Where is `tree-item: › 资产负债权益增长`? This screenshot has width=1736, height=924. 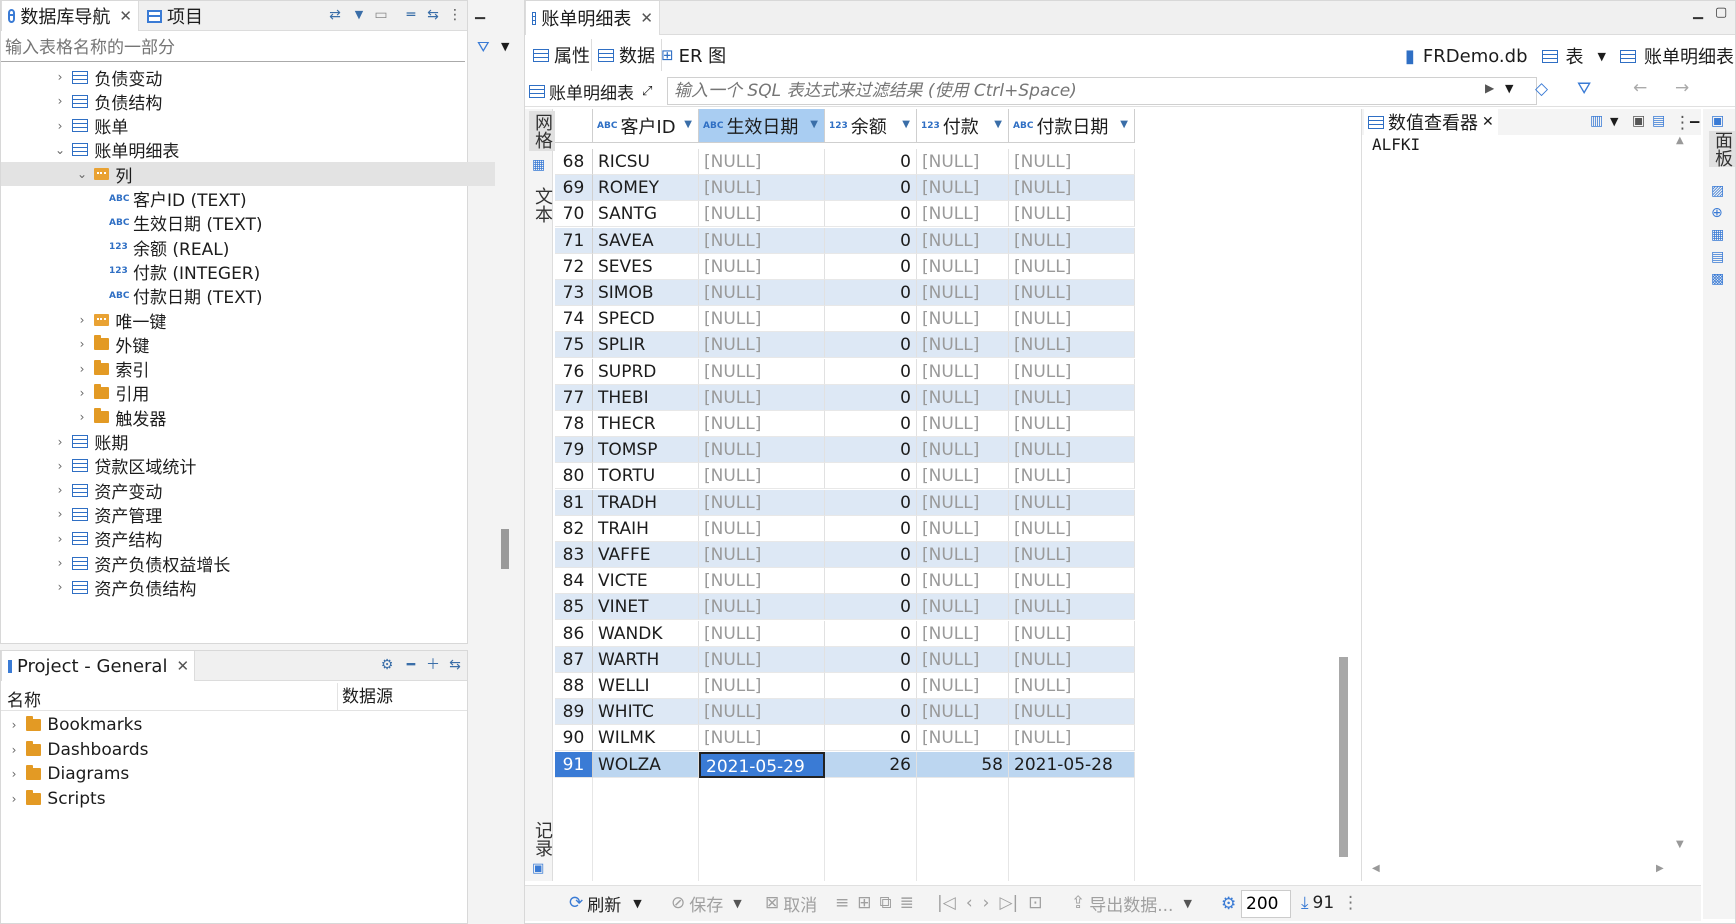 tree-item: › 资产负债权益增长 is located at coordinates (248, 563).